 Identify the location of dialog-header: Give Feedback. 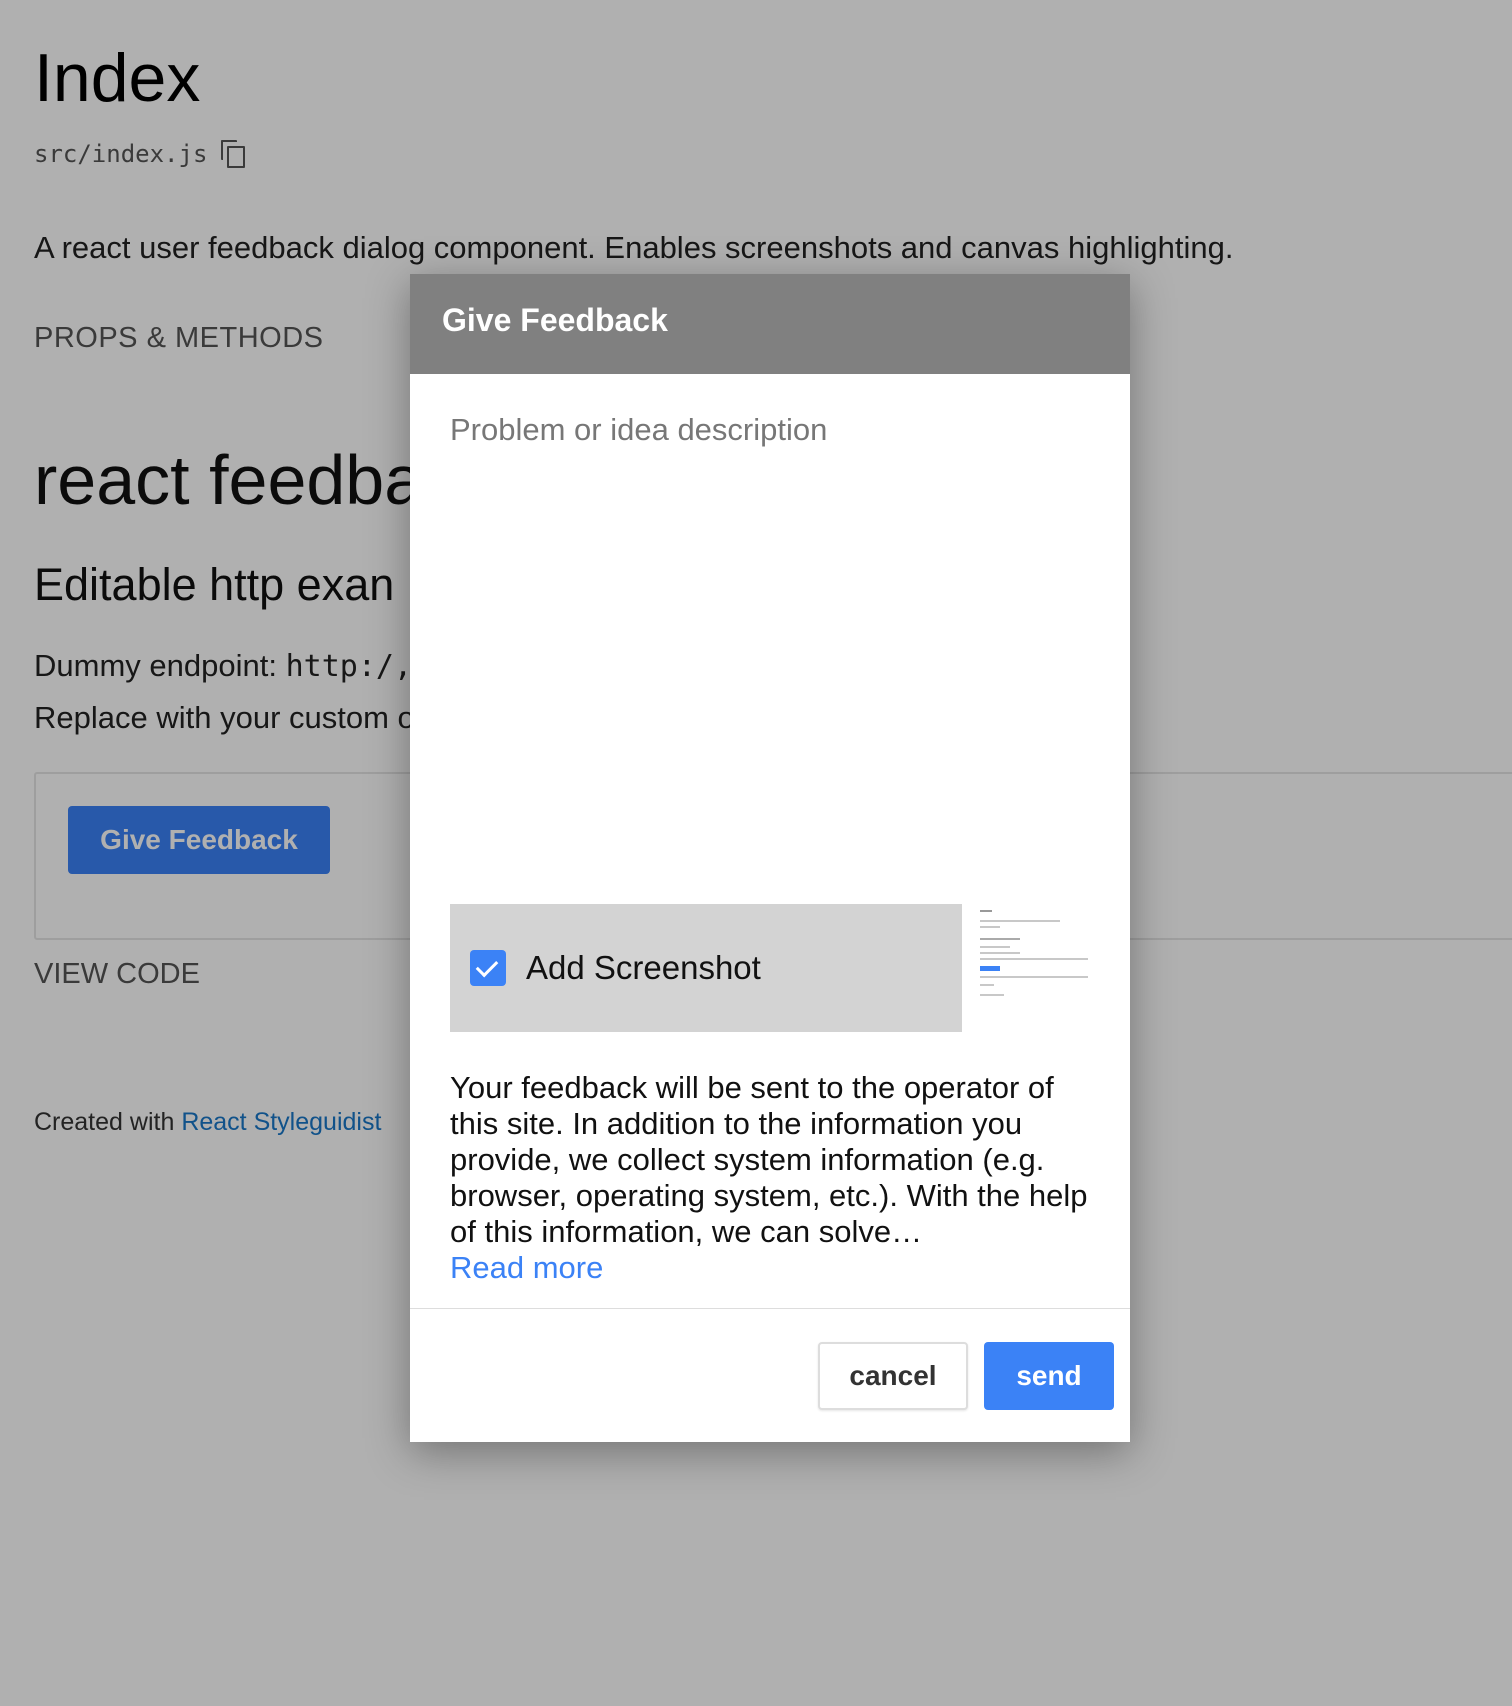
(770, 324).